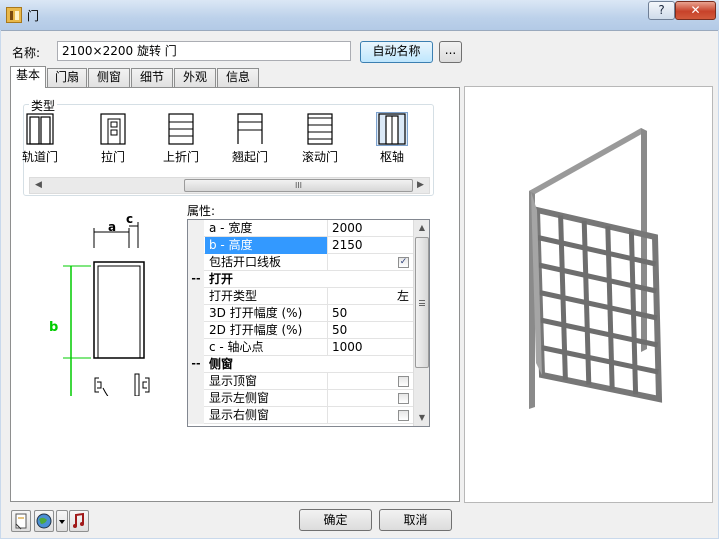 Image resolution: width=719 pixels, height=539 pixels. I want to click on tab-door-leaf: 门扇, so click(67, 77).